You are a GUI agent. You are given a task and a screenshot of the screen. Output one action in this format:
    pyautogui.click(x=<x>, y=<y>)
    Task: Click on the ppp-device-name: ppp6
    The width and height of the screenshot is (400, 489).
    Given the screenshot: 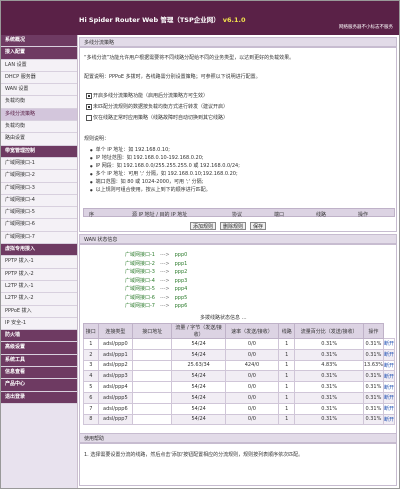 What is the action you would take?
    pyautogui.click(x=181, y=306)
    